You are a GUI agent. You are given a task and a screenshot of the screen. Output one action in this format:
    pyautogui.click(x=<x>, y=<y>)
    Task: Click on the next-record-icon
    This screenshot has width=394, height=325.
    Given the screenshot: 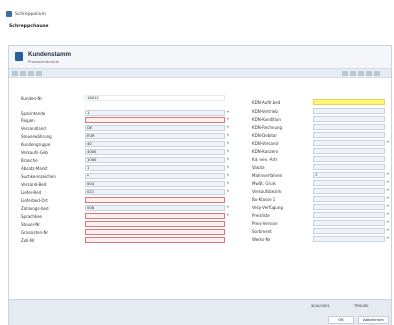 What is the action you would take?
    pyautogui.click(x=369, y=73)
    